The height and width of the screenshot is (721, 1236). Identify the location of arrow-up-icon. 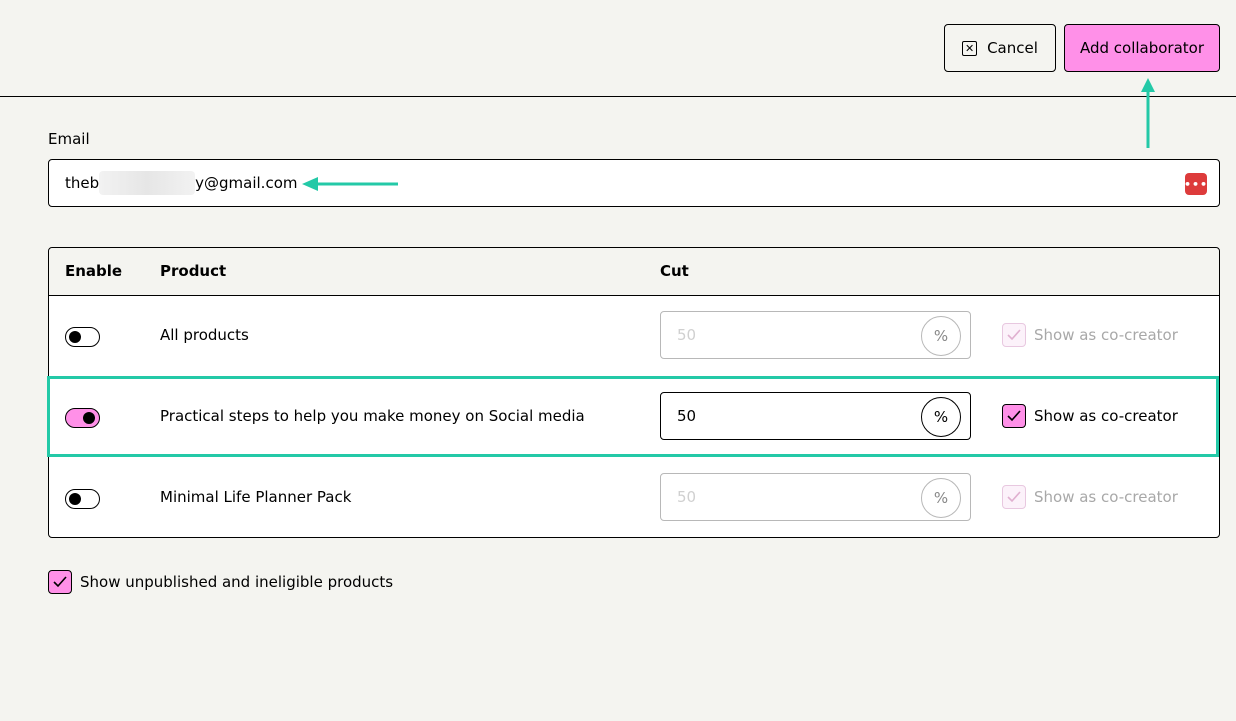
(1148, 113).